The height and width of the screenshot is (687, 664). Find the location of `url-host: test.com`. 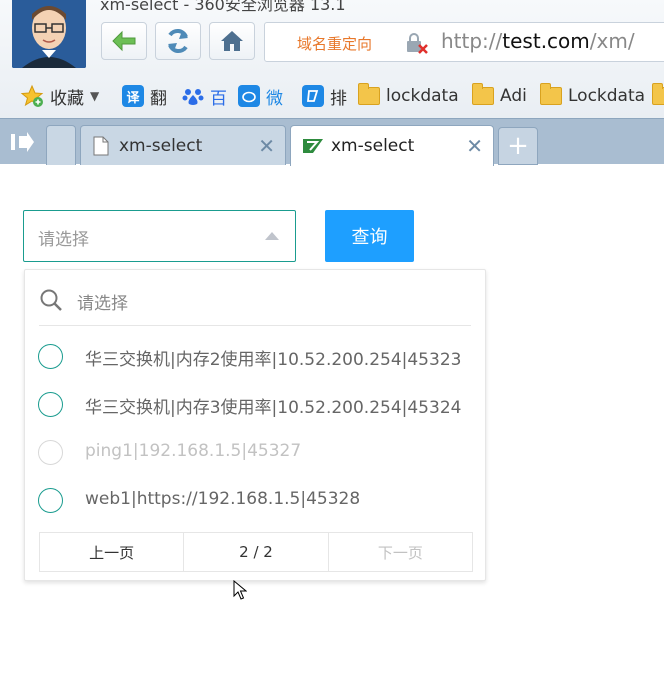

url-host: test.com is located at coordinates (546, 41).